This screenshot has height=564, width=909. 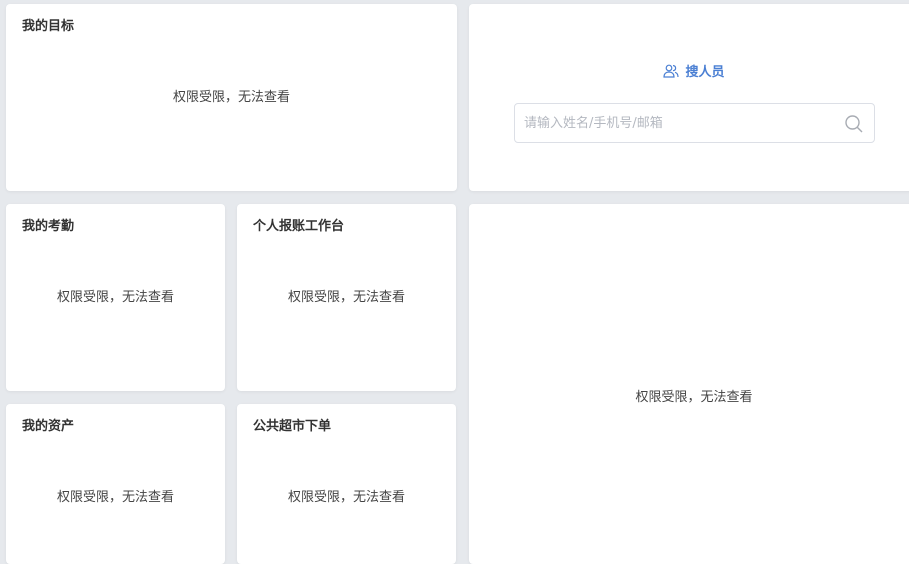 I want to click on my-assets-card: 我的资产 权限受限，无法查看, so click(x=115, y=484).